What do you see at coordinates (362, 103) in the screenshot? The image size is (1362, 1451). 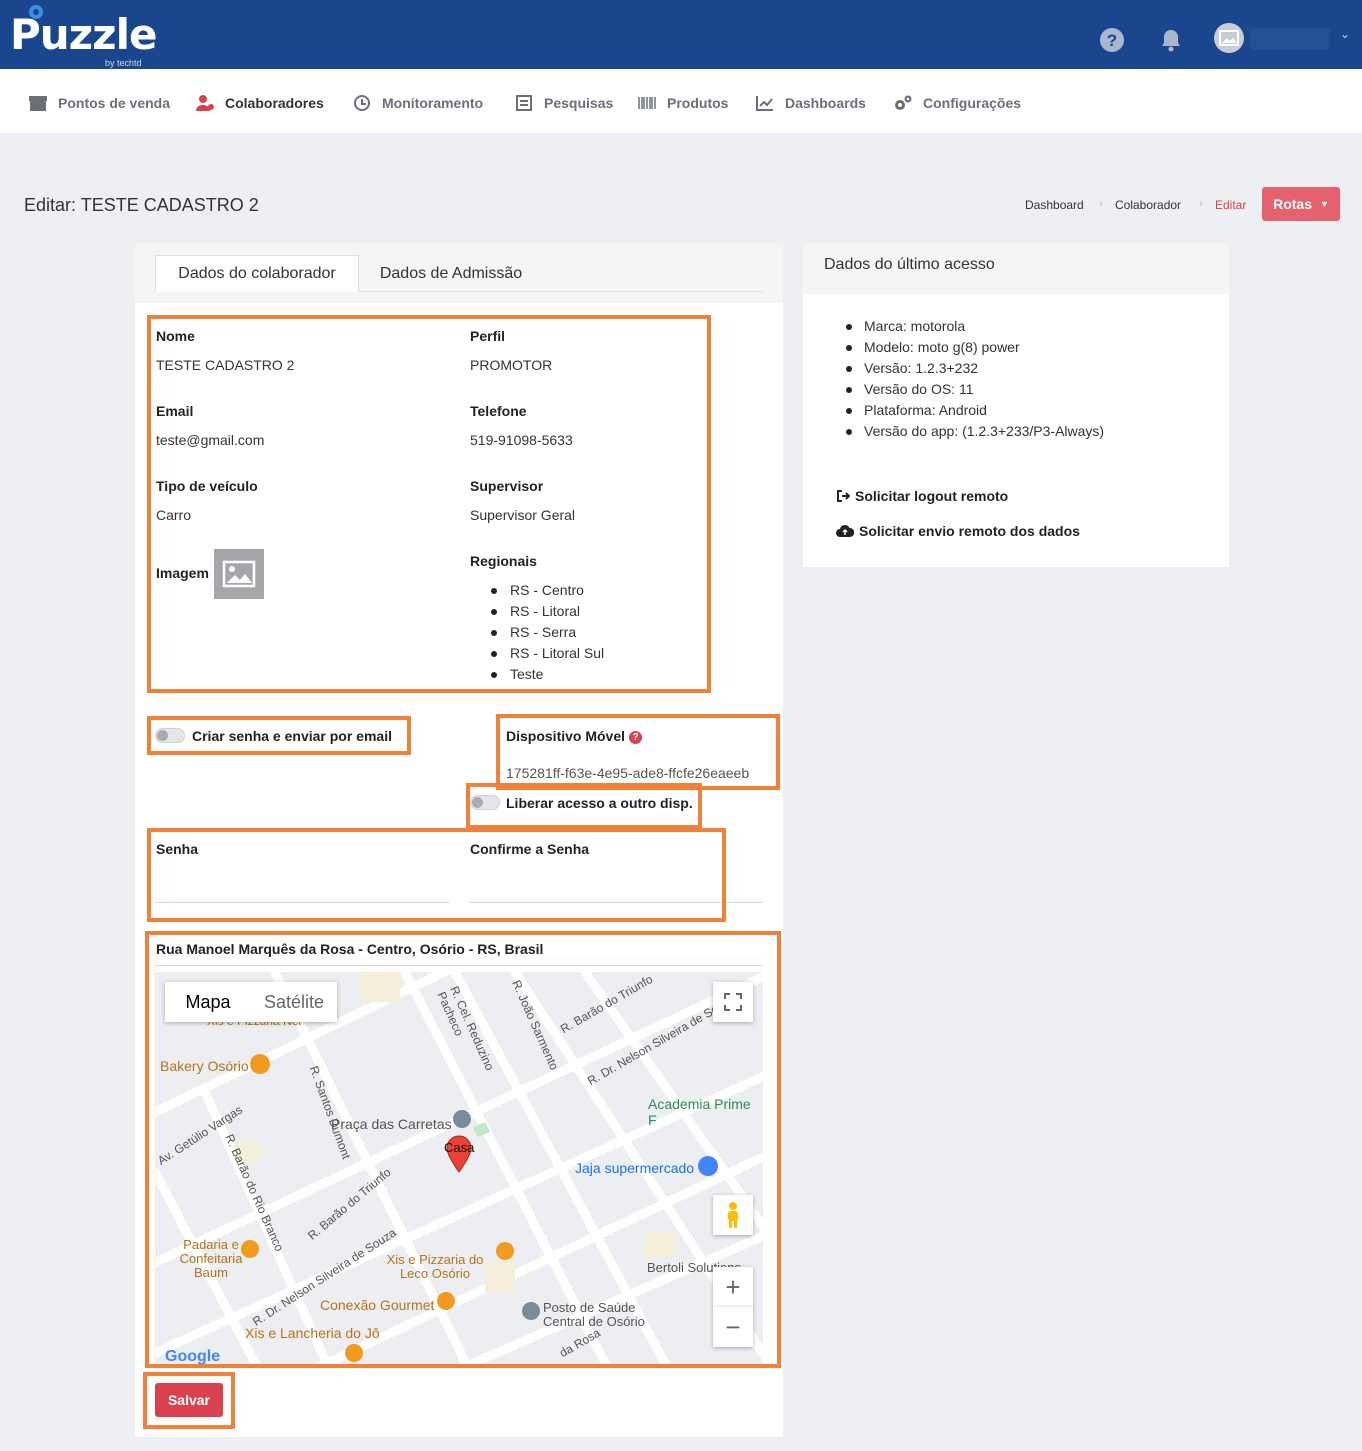 I see `clock-icon` at bounding box center [362, 103].